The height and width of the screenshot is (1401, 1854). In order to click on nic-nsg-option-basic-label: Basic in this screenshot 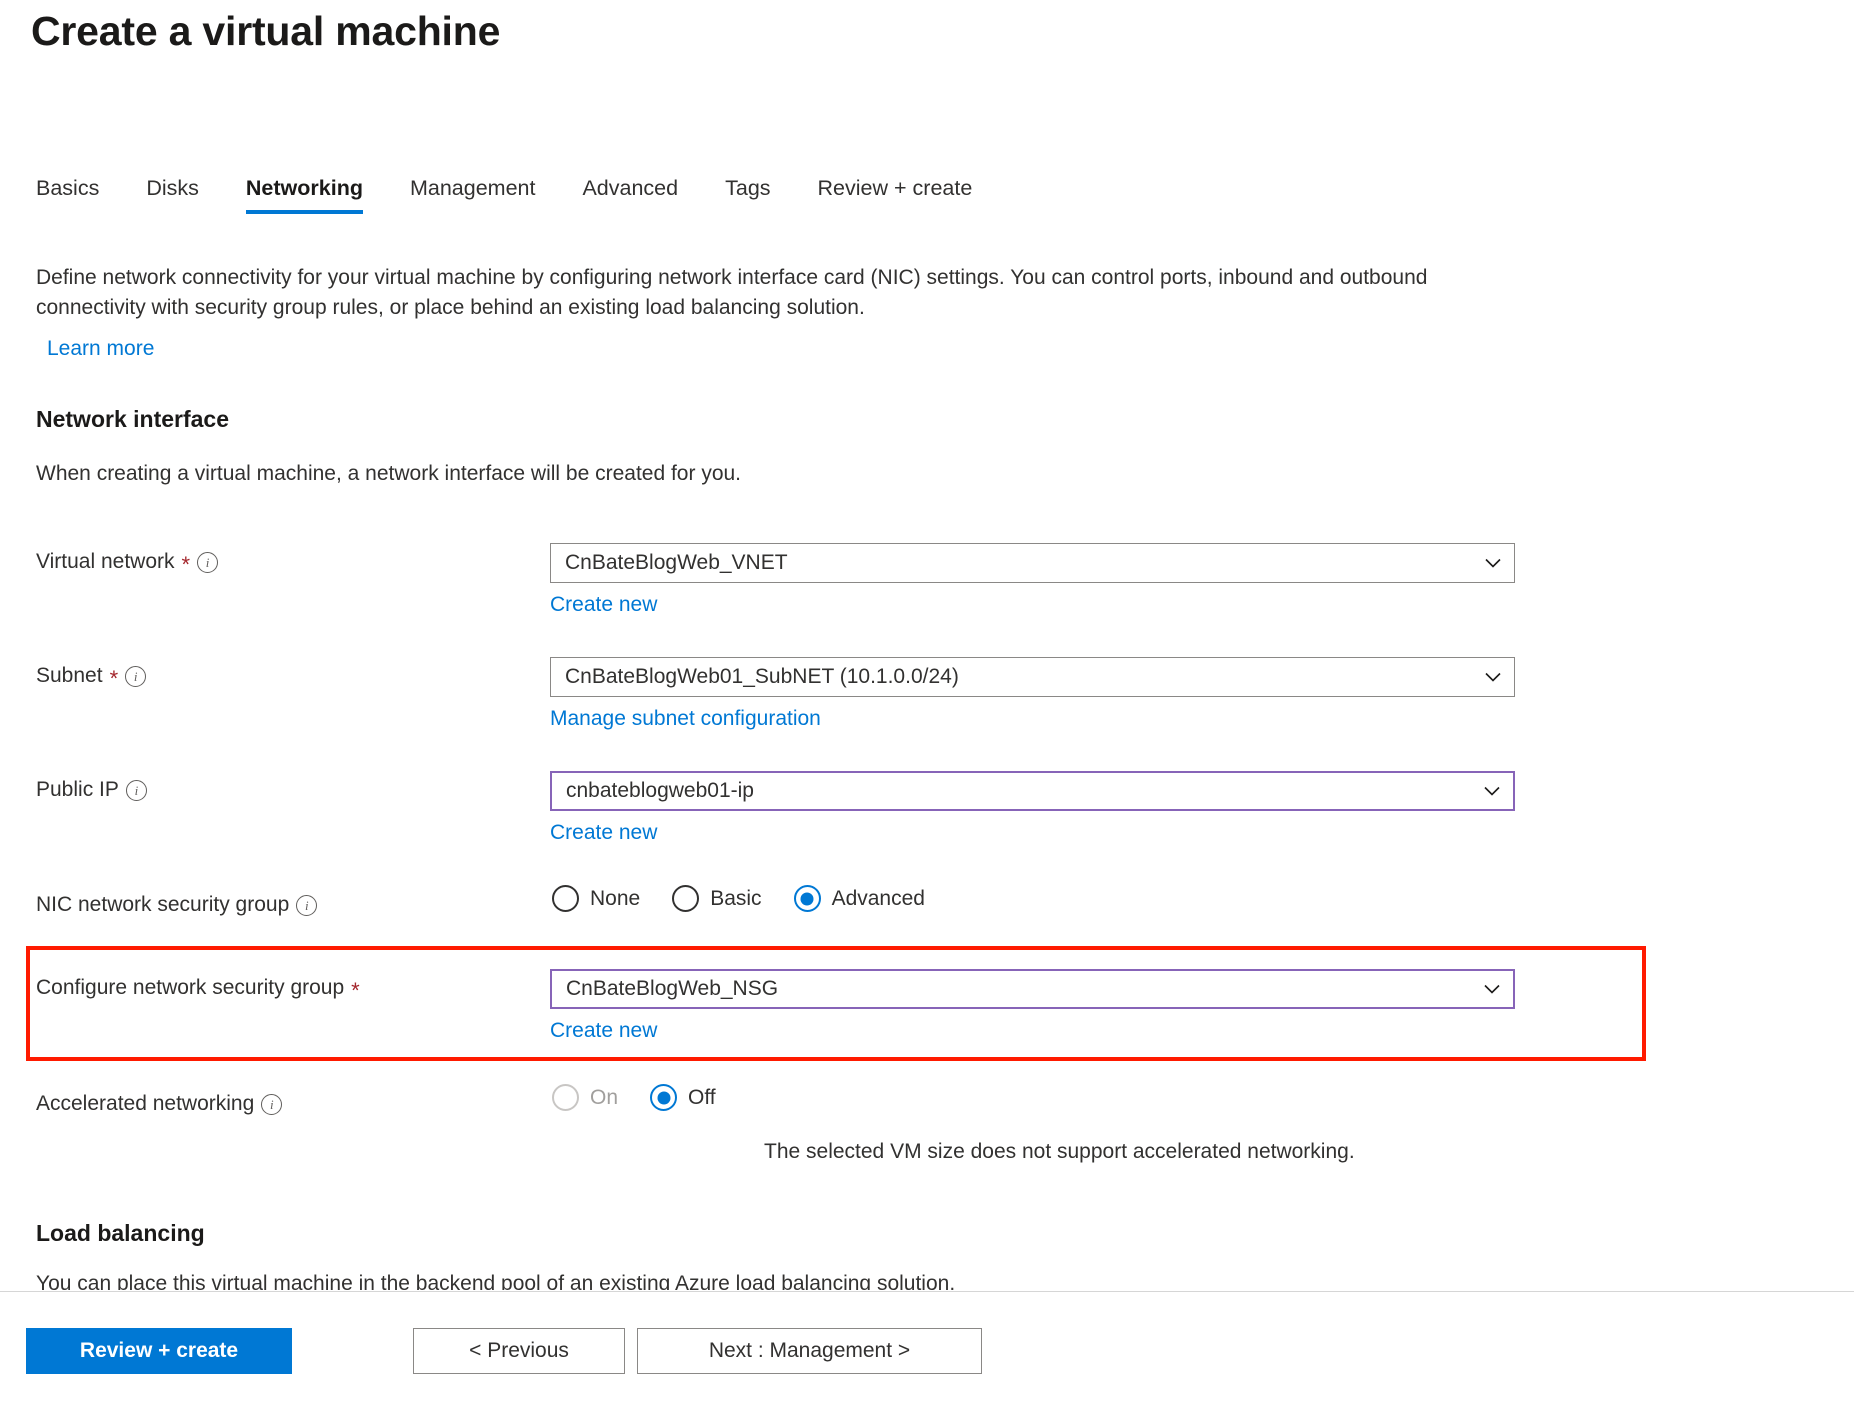, I will do `click(736, 898)`.